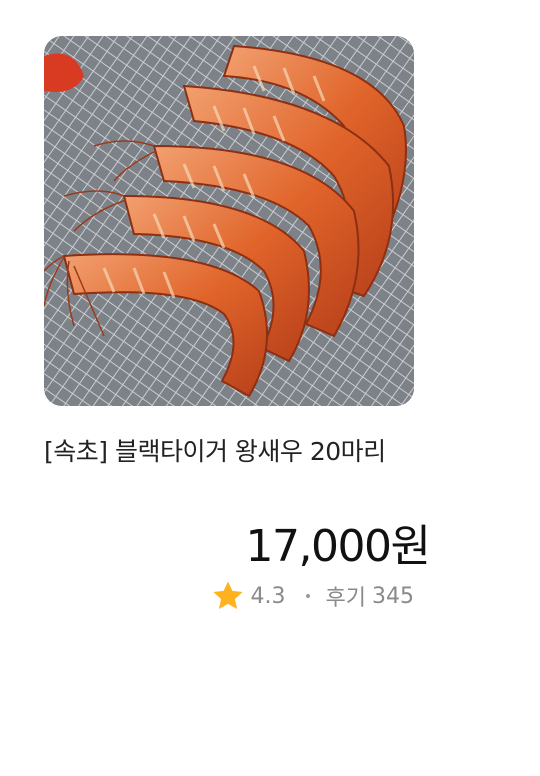 Image resolution: width=540 pixels, height=776 pixels. Describe the element at coordinates (393, 596) in the screenshot. I see `review-count: 345` at that location.